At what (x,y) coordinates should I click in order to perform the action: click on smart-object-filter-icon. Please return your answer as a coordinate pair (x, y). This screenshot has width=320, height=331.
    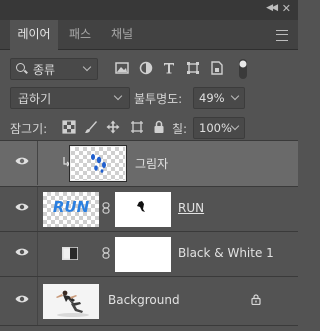
    Looking at the image, I should click on (217, 68).